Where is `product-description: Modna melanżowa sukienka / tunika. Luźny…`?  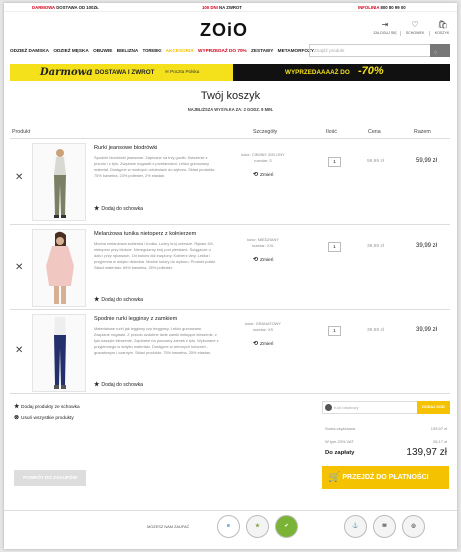 product-description: Modna melanżowa sukienka / tunika. Luźny… is located at coordinates (155, 255).